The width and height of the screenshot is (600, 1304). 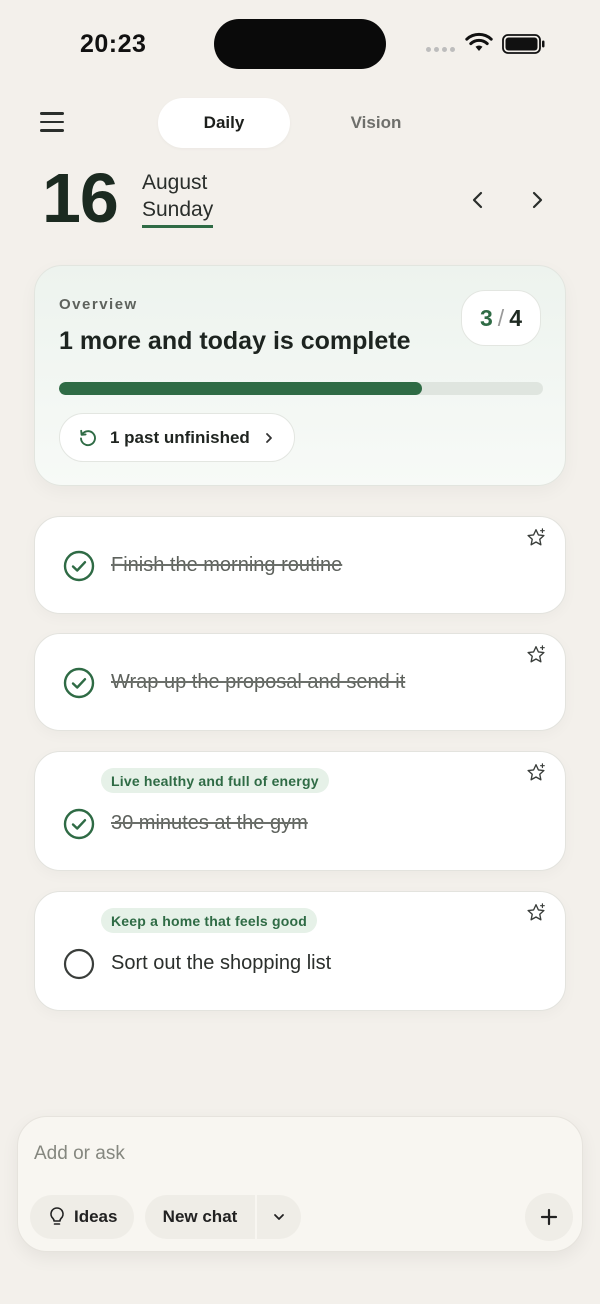 What do you see at coordinates (440, 49) in the screenshot?
I see `signal-icon` at bounding box center [440, 49].